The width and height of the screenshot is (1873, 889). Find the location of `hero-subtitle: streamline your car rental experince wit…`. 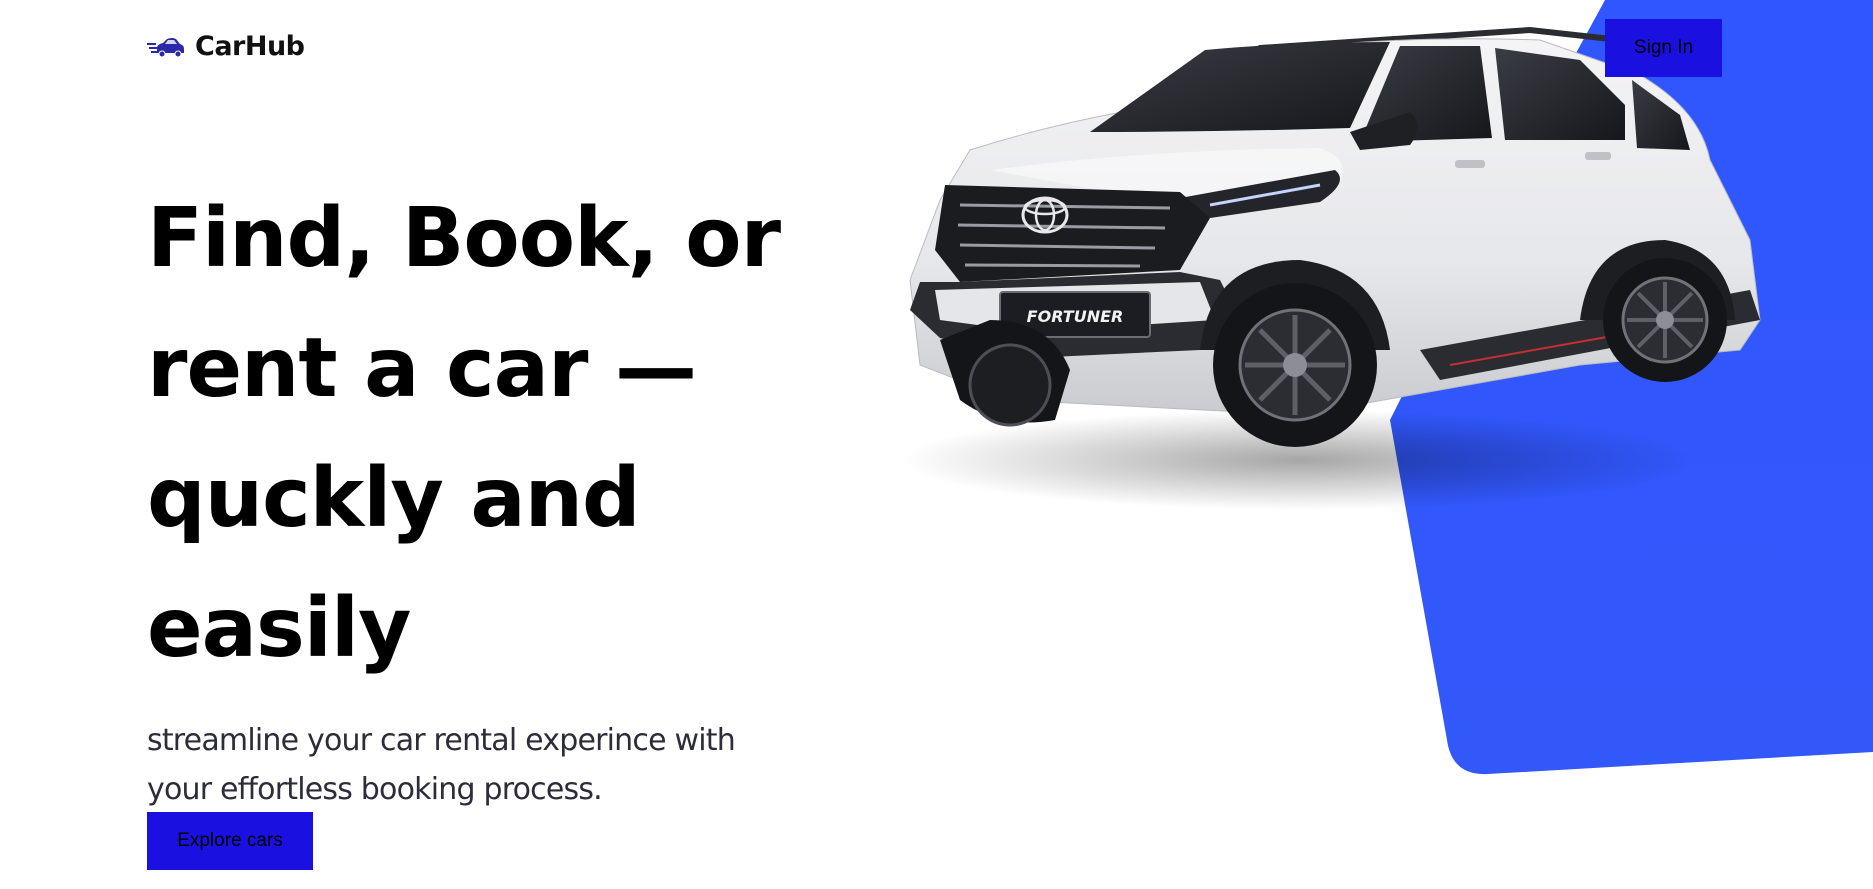

hero-subtitle: streamline your car rental experince wit… is located at coordinates (441, 765).